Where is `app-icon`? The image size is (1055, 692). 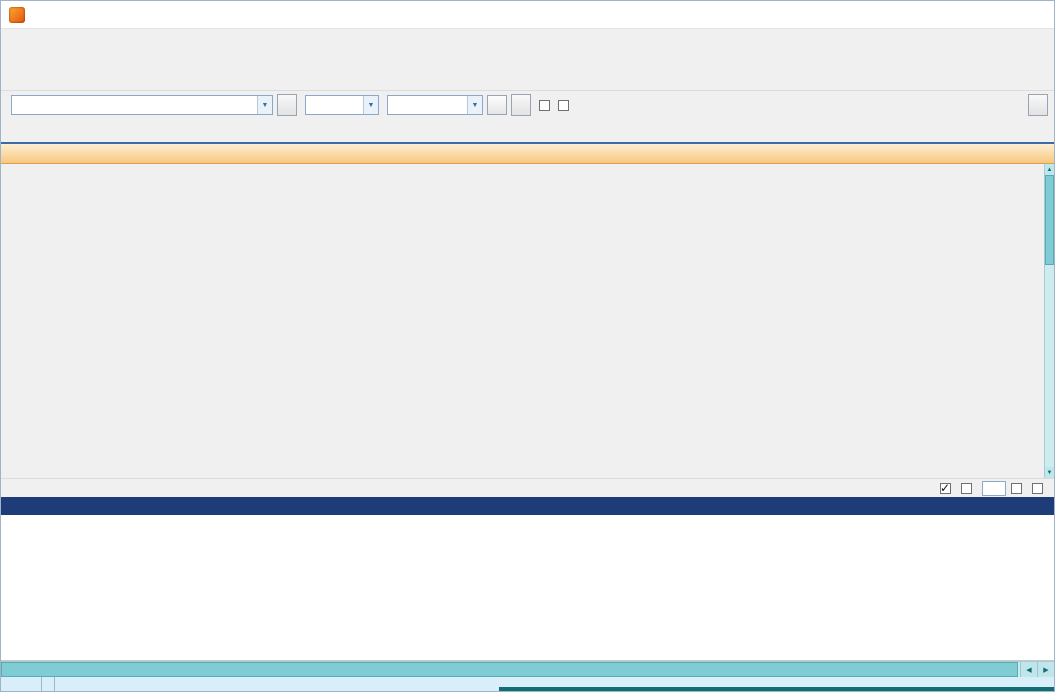
app-icon is located at coordinates (17, 14).